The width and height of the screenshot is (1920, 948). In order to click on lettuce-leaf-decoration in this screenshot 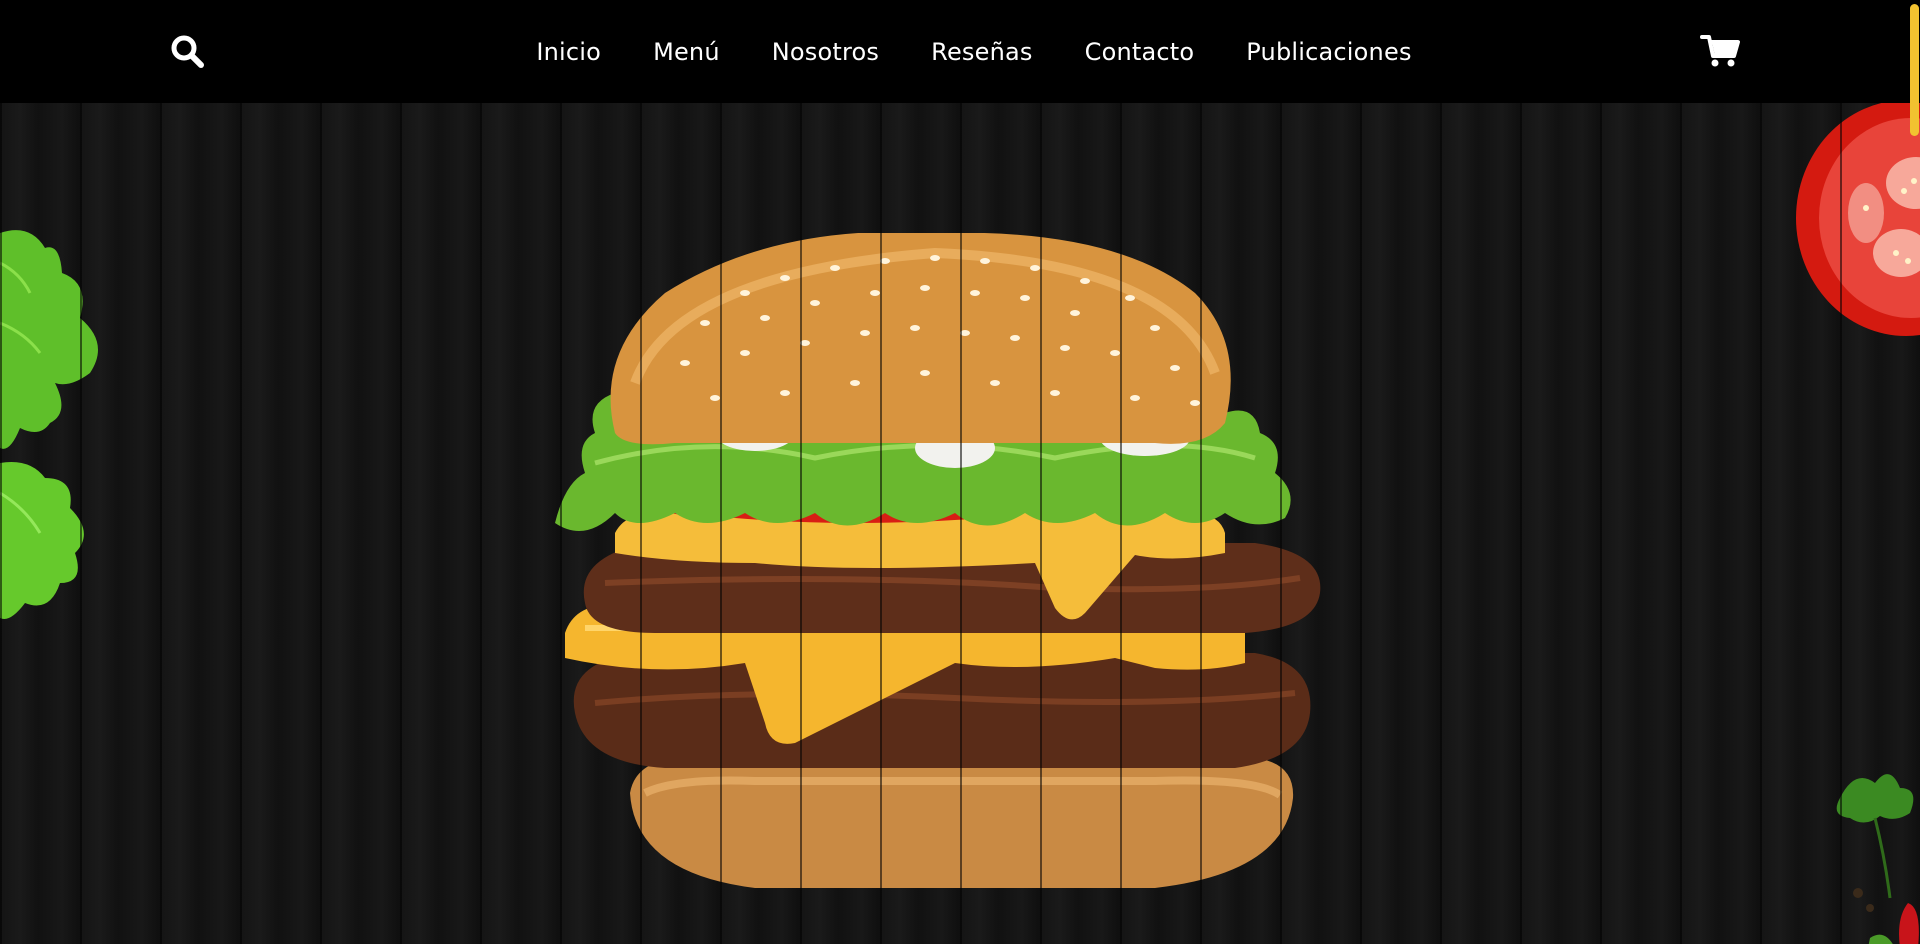, I will do `click(49, 424)`.